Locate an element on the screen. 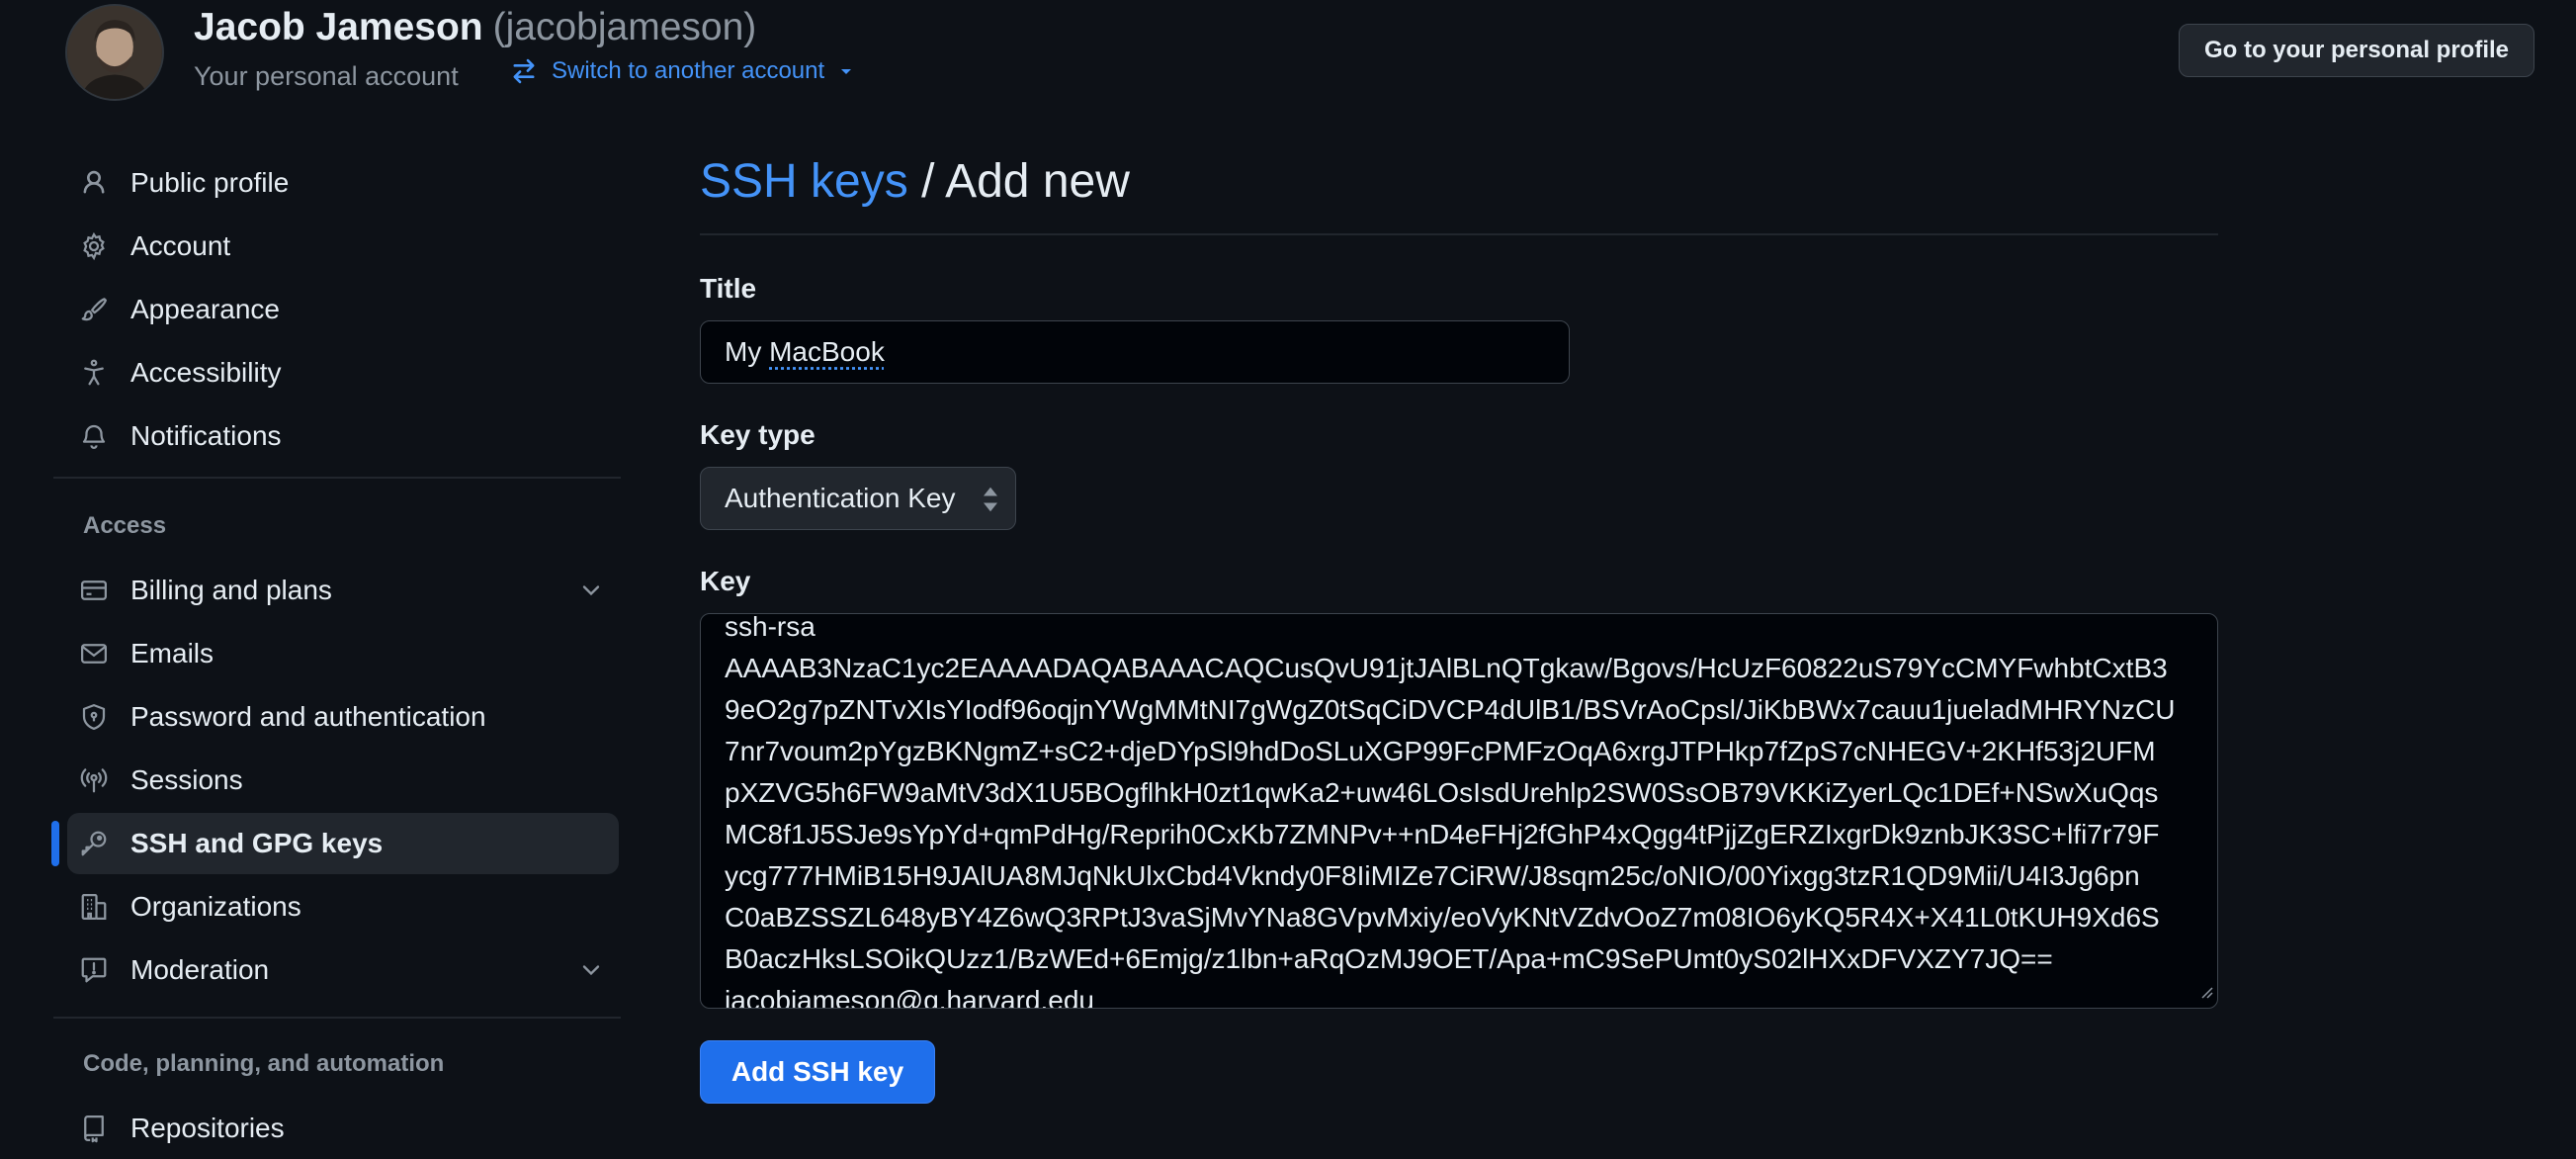  key-type-select: Authentication Key is located at coordinates (858, 498).